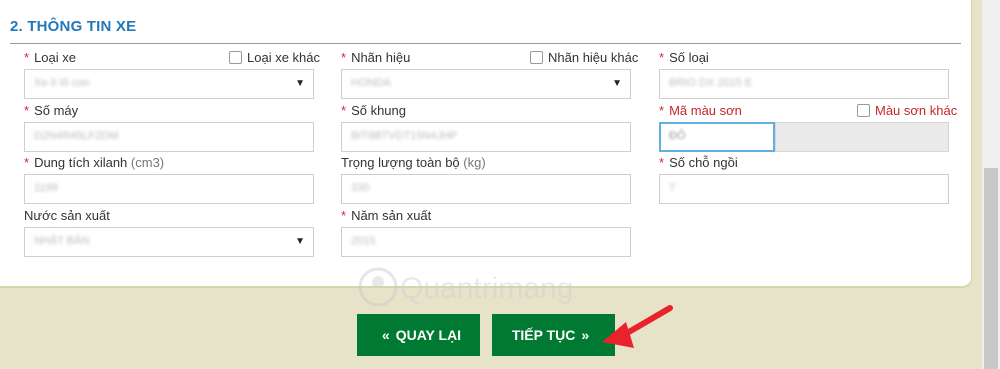 The width and height of the screenshot is (1000, 369). Describe the element at coordinates (81, 162) in the screenshot. I see `dung-tich-label: Dung tích xilanh` at that location.